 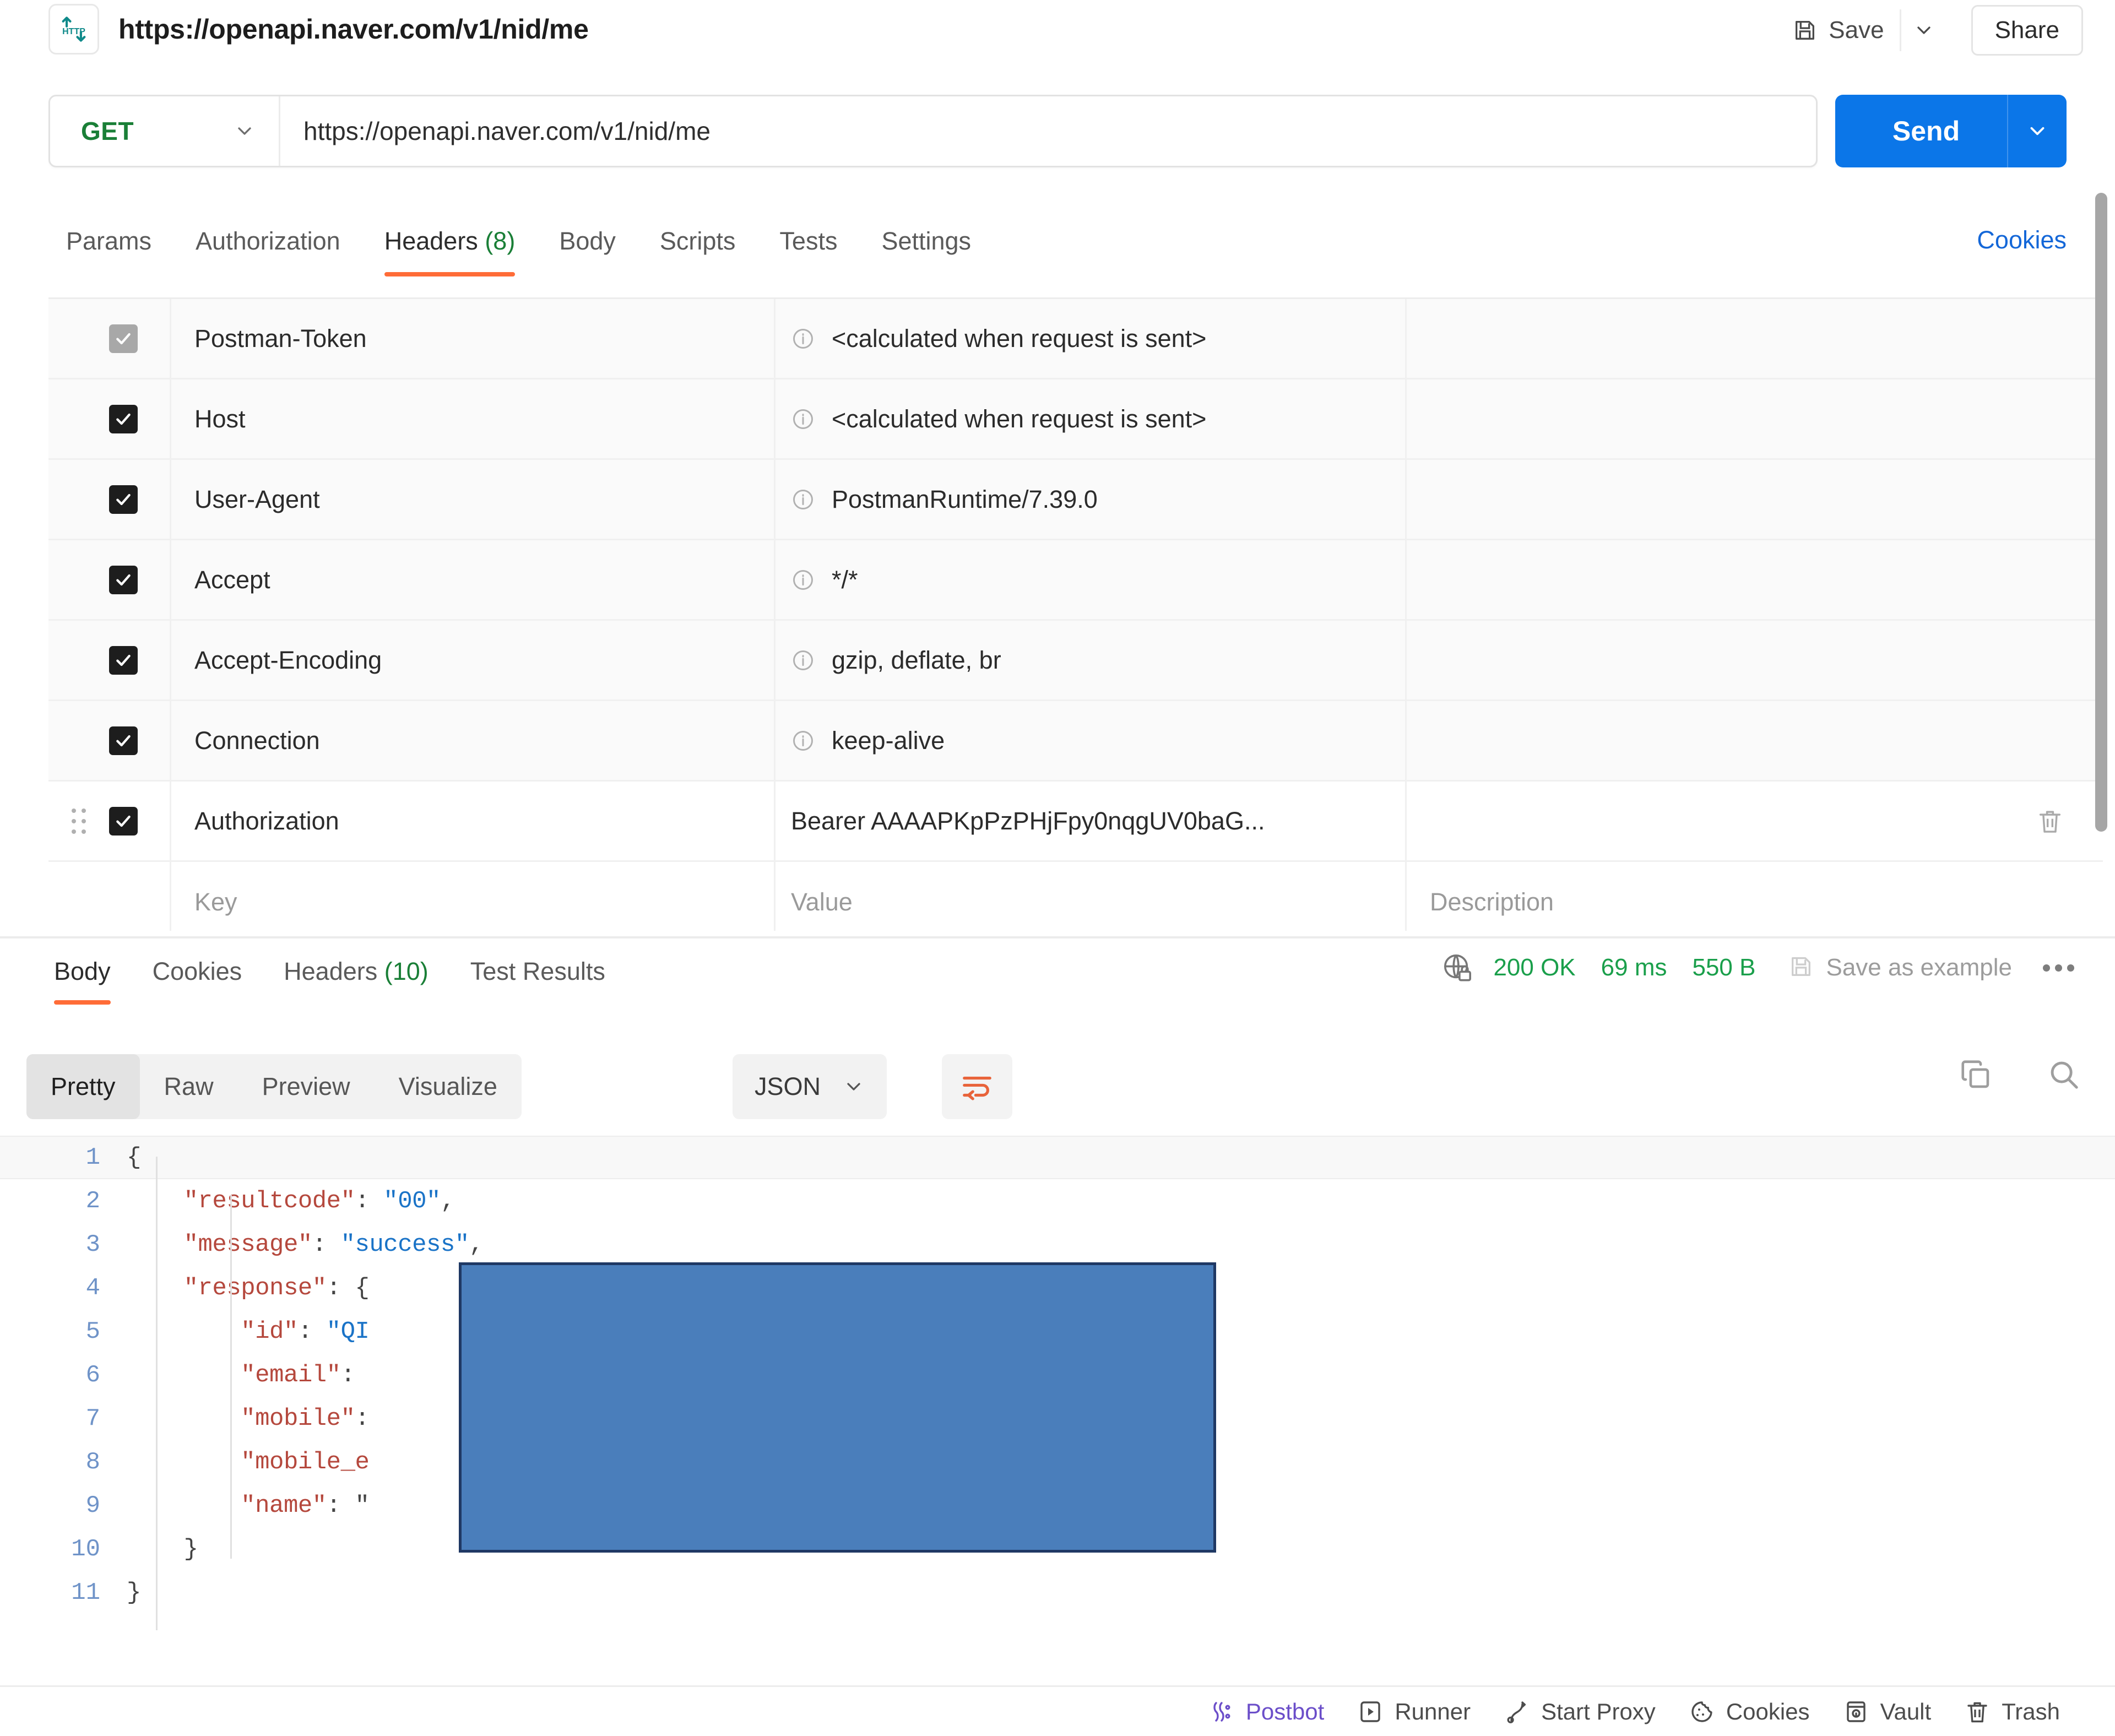 What do you see at coordinates (473, 338) in the screenshot?
I see `header-key-cell: Postman-Token` at bounding box center [473, 338].